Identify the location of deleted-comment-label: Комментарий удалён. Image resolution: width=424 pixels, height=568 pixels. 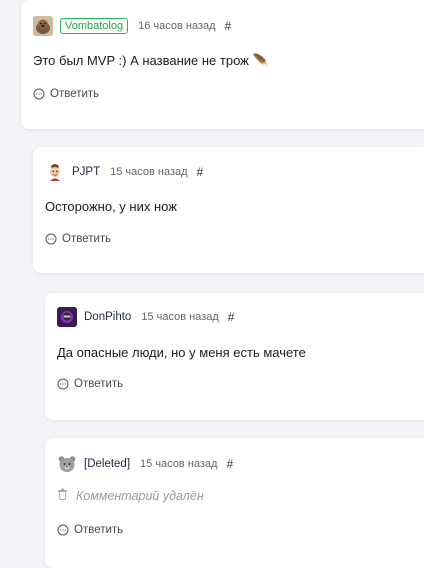
(140, 495).